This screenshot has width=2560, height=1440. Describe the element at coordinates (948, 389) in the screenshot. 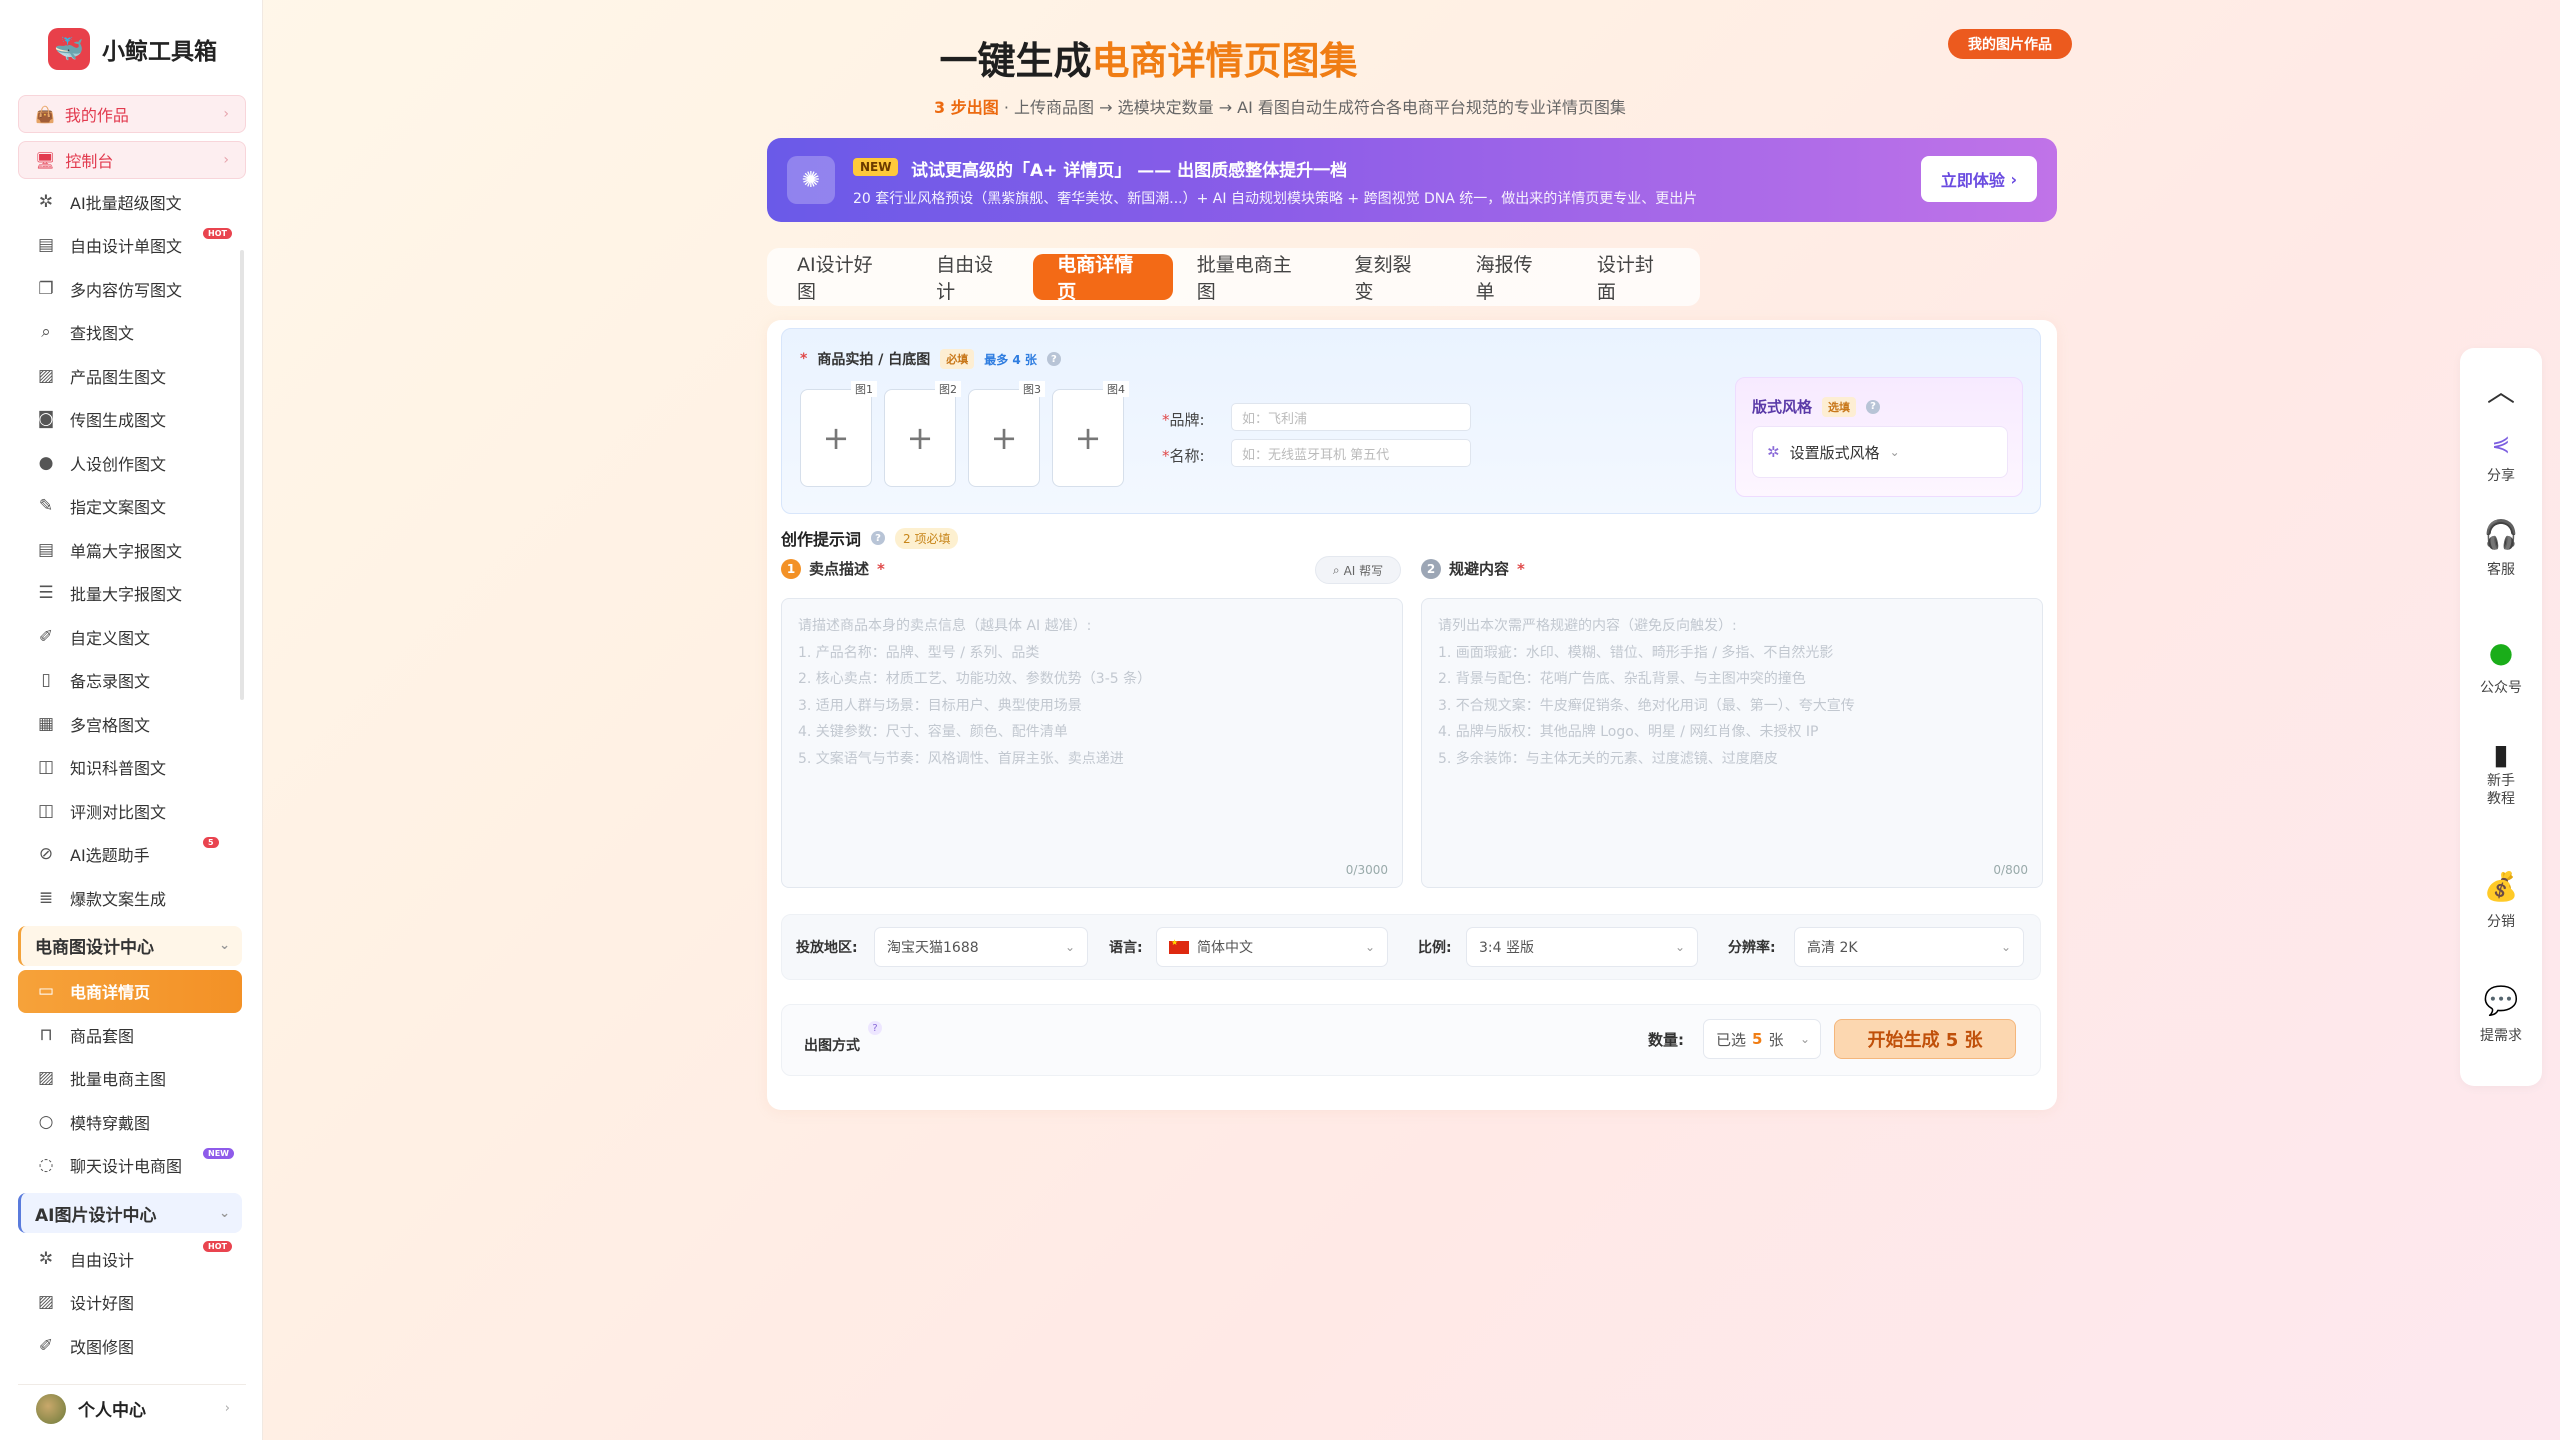

I see `slot-label: 图2` at that location.